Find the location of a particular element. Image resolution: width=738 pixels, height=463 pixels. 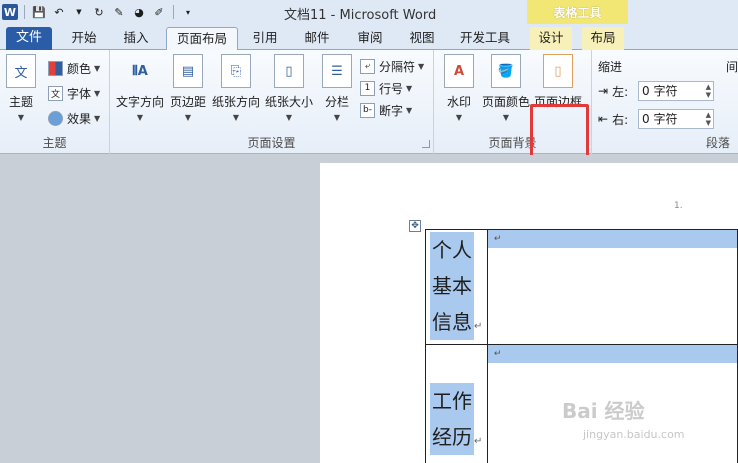

watermark-label: 水印 is located at coordinates (458, 102).